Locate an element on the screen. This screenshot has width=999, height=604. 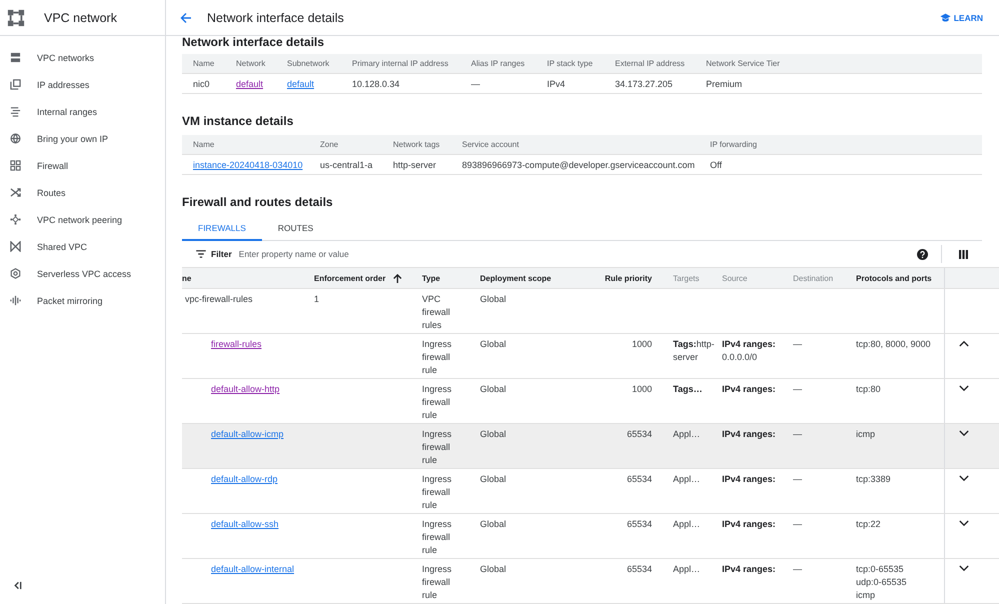
table-cell: us-central1-a is located at coordinates (346, 165).